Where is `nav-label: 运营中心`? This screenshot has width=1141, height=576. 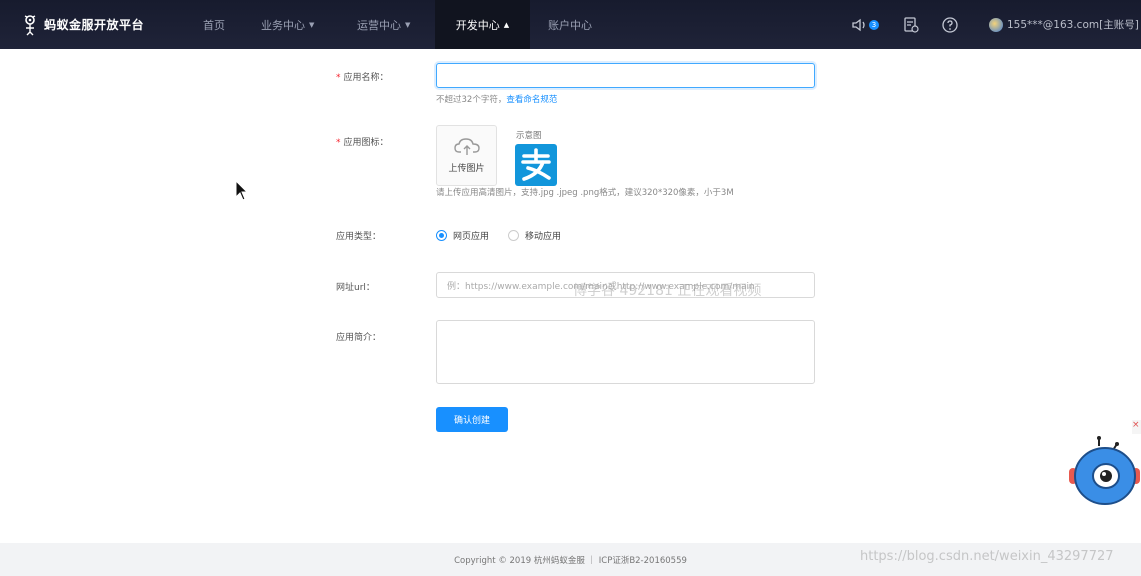 nav-label: 运营中心 is located at coordinates (379, 25).